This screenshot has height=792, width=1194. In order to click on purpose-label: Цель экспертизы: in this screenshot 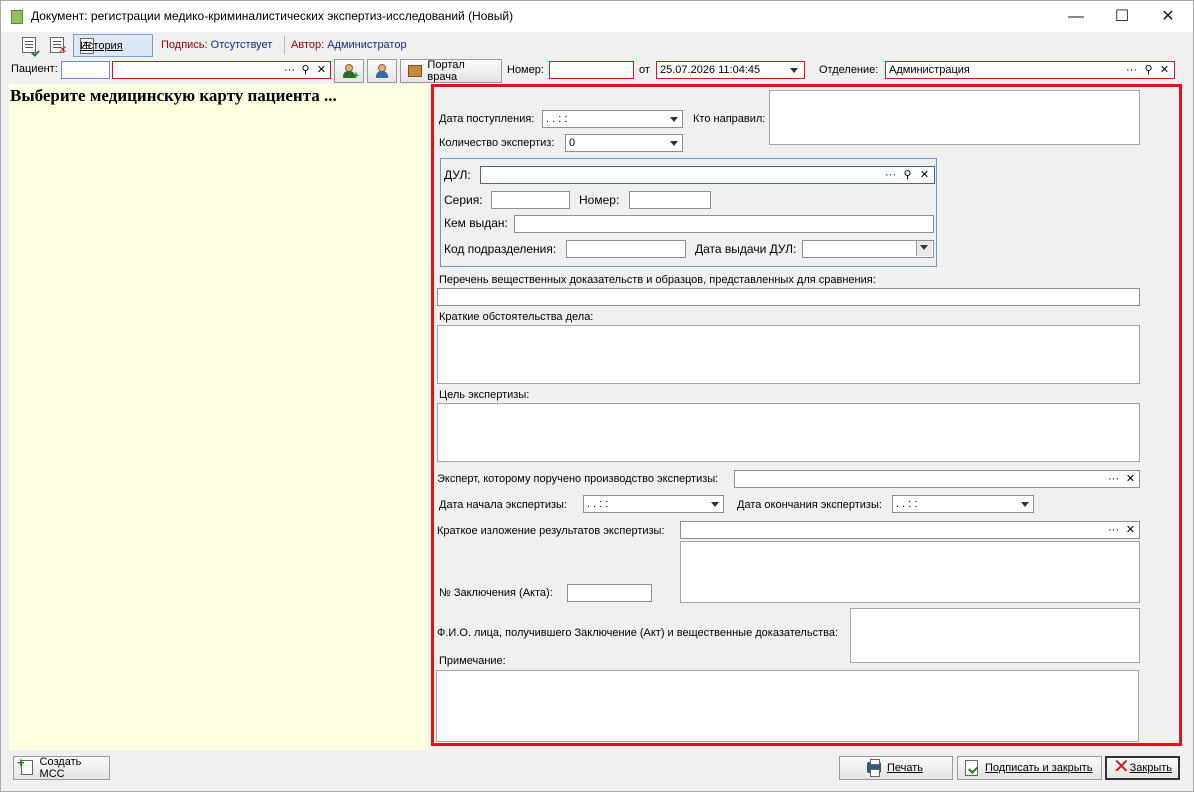, I will do `click(484, 395)`.